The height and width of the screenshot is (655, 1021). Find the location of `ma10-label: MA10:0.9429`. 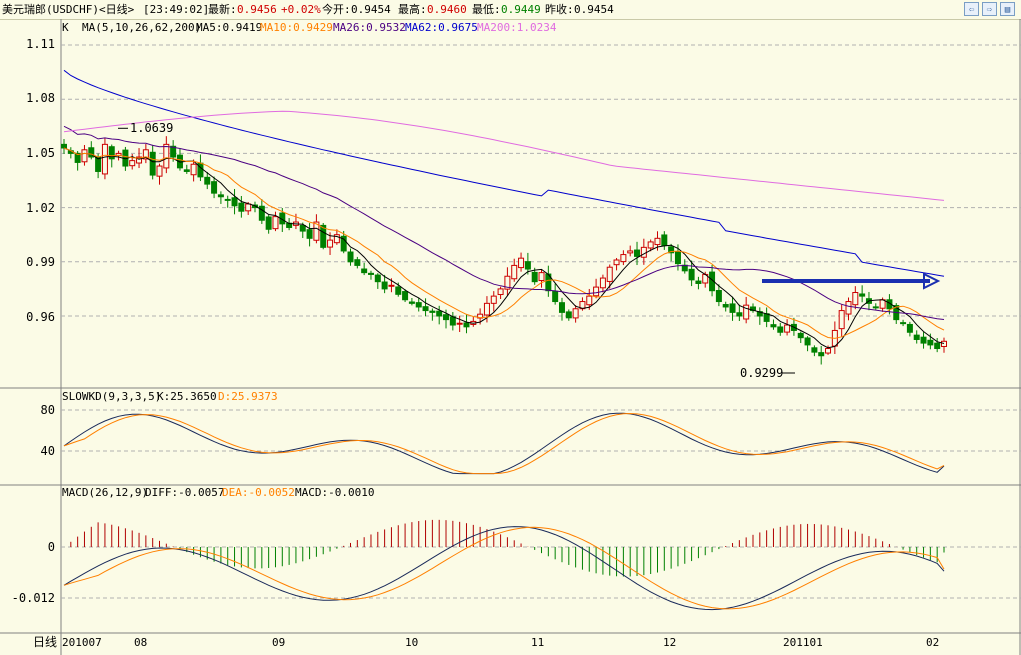

ma10-label: MA10:0.9429 is located at coordinates (296, 27).